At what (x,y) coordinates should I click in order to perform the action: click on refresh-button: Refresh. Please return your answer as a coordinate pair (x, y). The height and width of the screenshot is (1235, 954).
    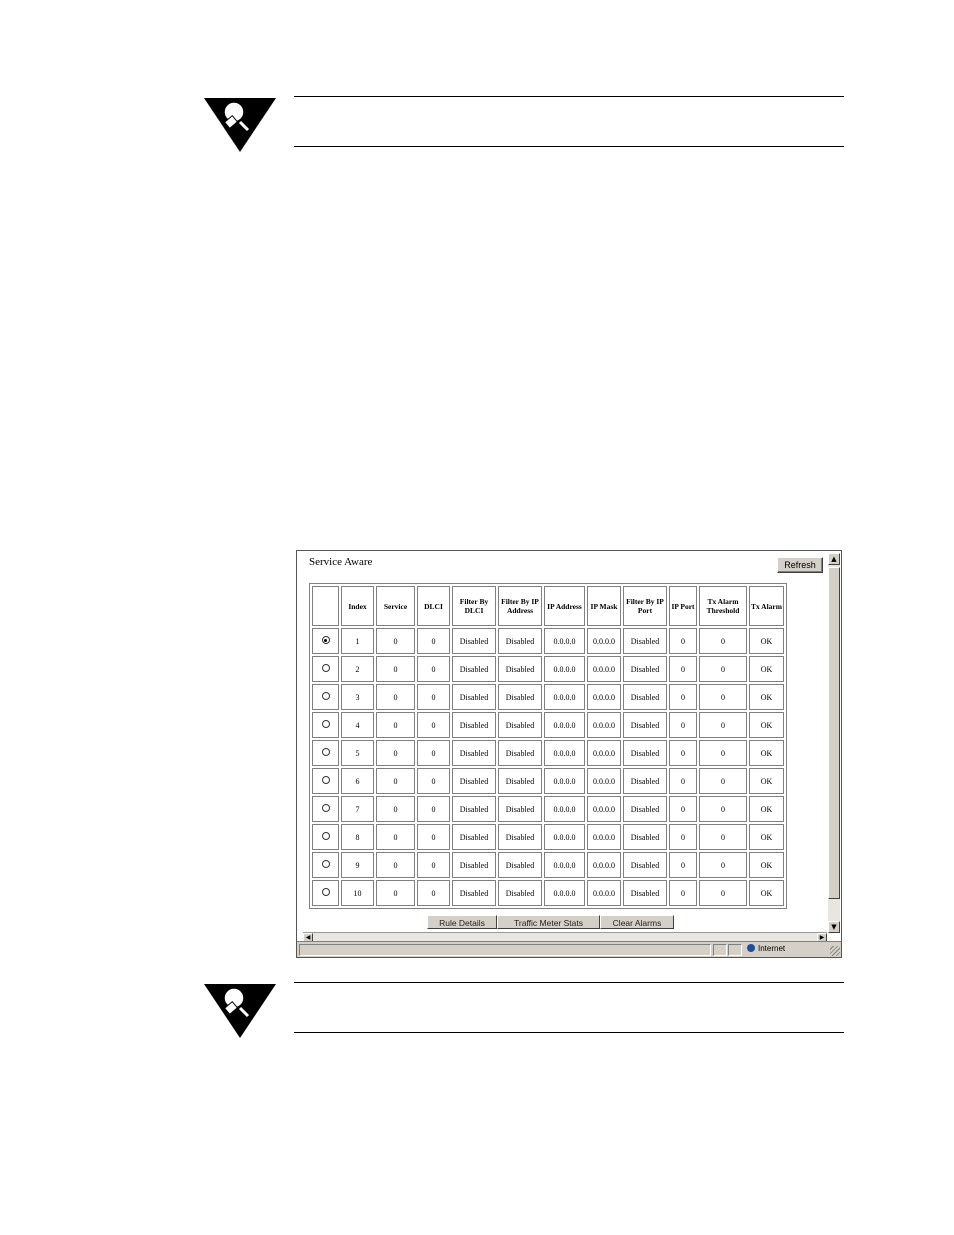
    Looking at the image, I should click on (800, 565).